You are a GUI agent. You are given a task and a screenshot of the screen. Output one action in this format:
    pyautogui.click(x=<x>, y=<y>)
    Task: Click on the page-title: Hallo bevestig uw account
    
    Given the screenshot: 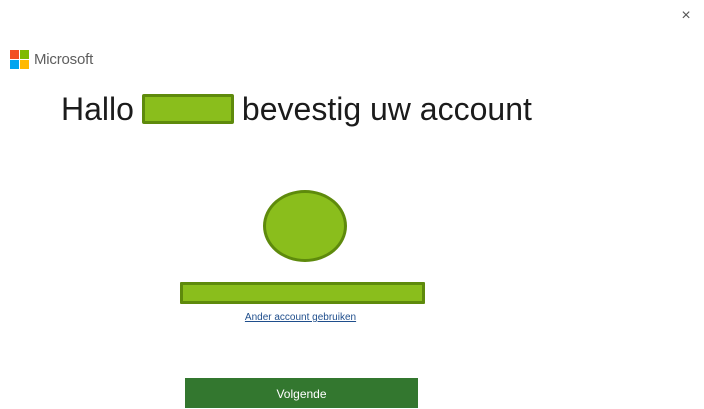 What is the action you would take?
    pyautogui.click(x=296, y=109)
    